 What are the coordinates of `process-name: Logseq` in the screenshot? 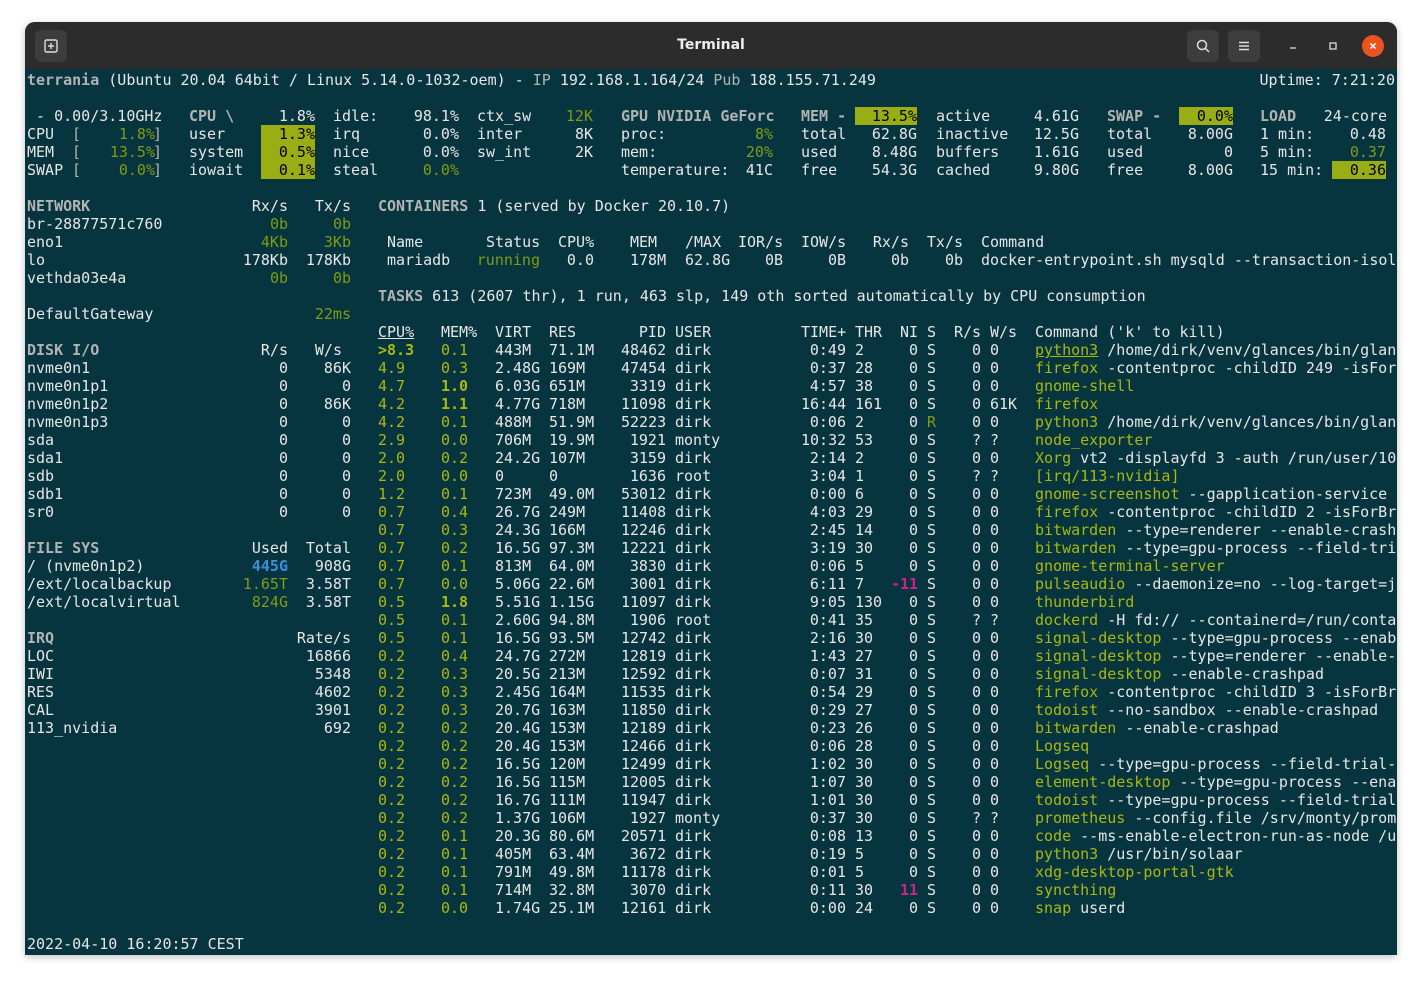 It's located at (1062, 746).